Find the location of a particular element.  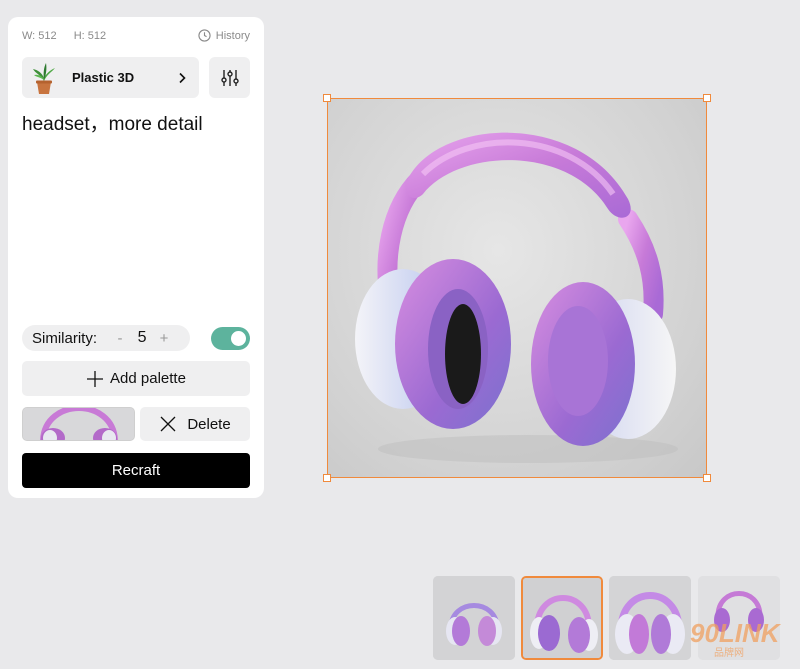

delete-button: Delete is located at coordinates (195, 424).